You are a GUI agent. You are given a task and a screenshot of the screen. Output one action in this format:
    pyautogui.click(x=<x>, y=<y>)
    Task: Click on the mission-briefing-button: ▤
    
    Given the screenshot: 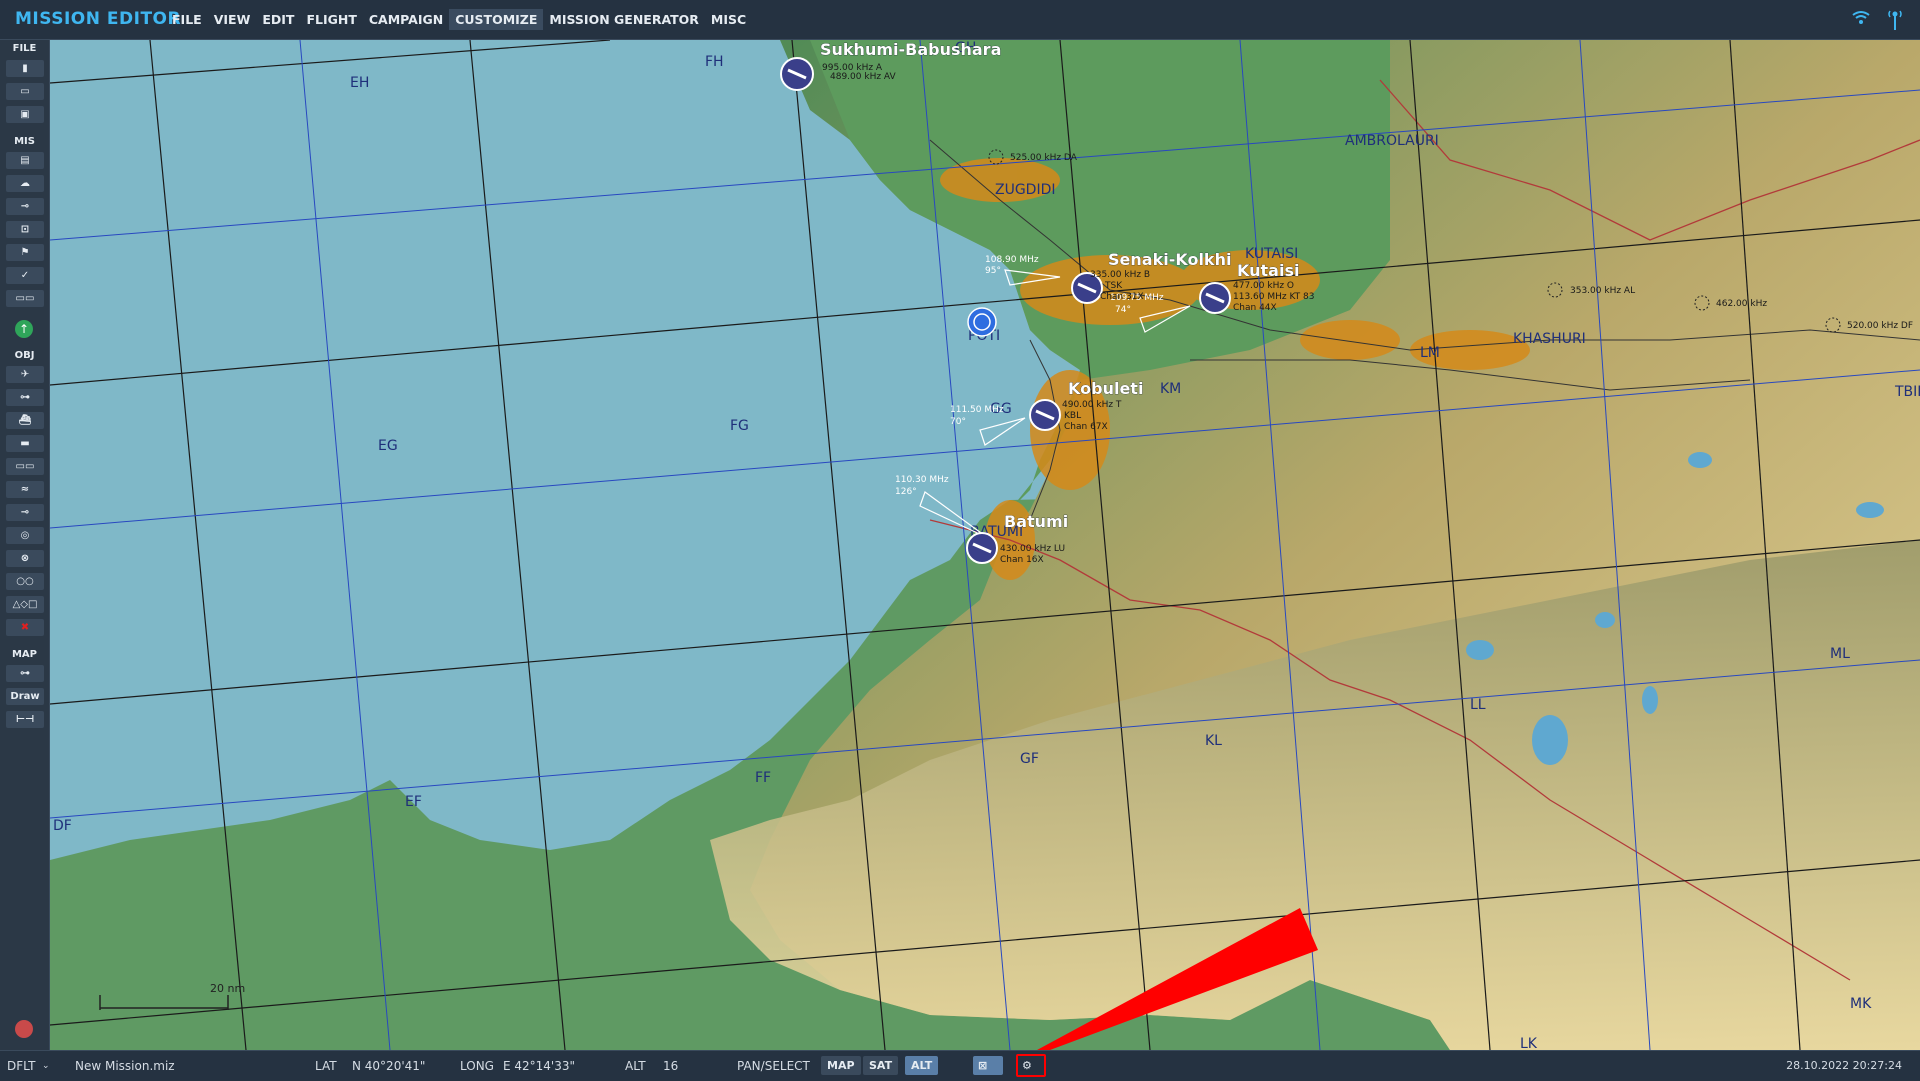 What is the action you would take?
    pyautogui.click(x=25, y=160)
    